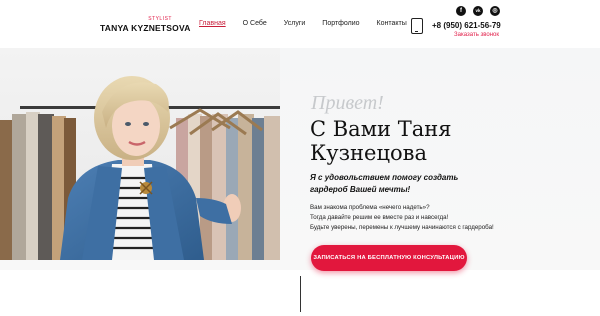  I want to click on logo: STYLIST TANYA KYZNETSOVA, so click(145, 26).